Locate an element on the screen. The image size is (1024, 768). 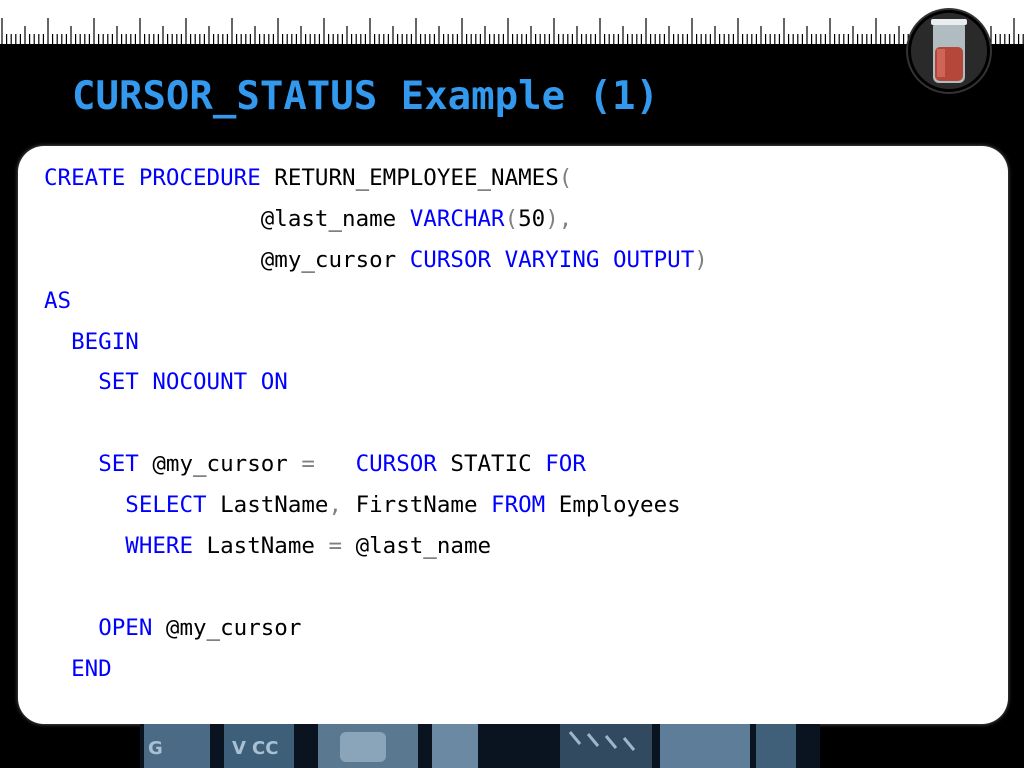
code-keyword: END is located at coordinates (91, 668).